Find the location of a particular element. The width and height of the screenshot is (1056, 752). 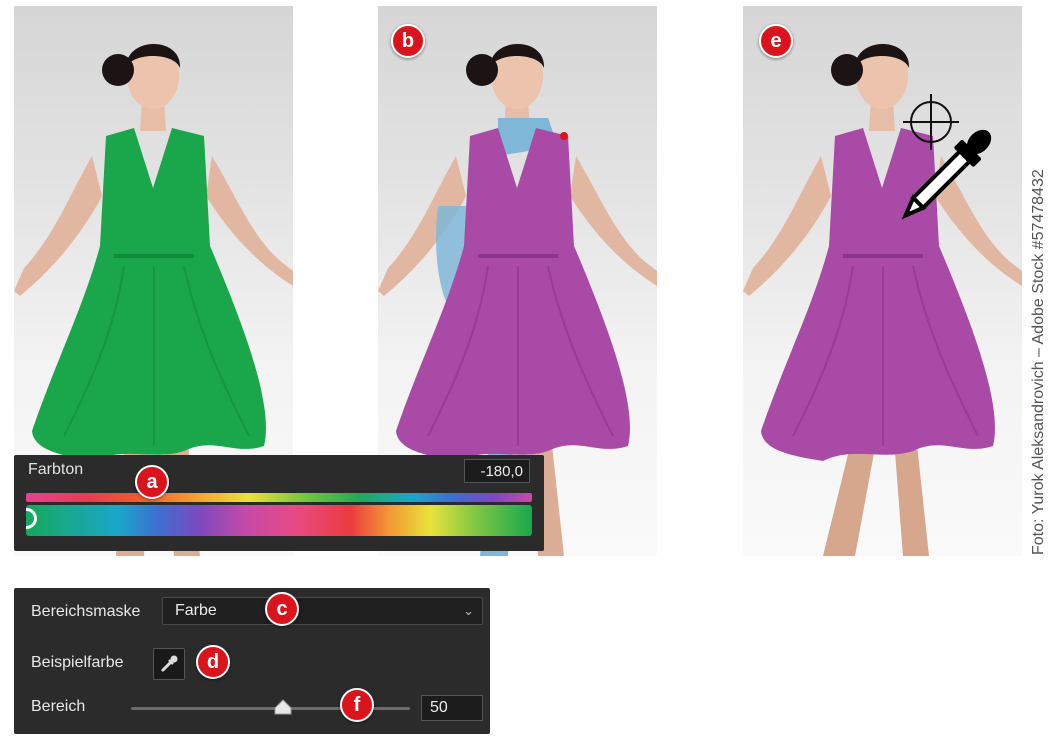

callout-badge-e: e is located at coordinates (776, 41).